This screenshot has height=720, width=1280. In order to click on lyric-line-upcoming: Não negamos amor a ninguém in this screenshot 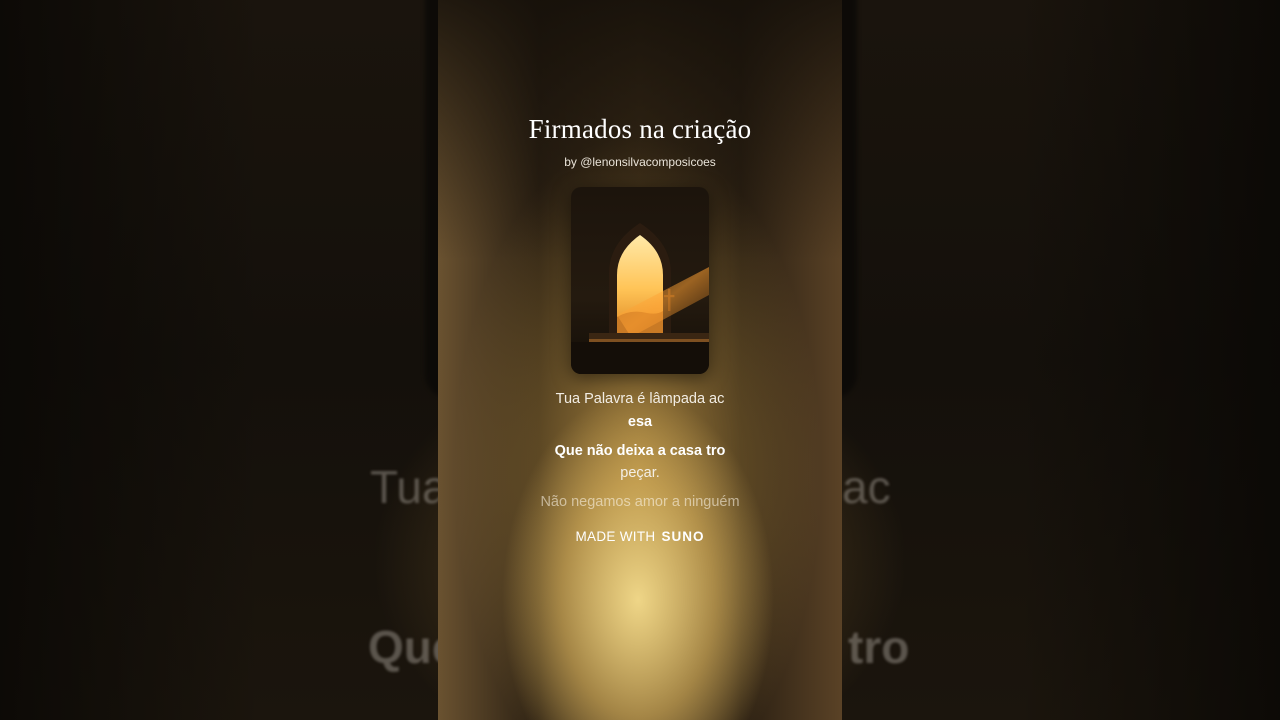, I will do `click(640, 502)`.